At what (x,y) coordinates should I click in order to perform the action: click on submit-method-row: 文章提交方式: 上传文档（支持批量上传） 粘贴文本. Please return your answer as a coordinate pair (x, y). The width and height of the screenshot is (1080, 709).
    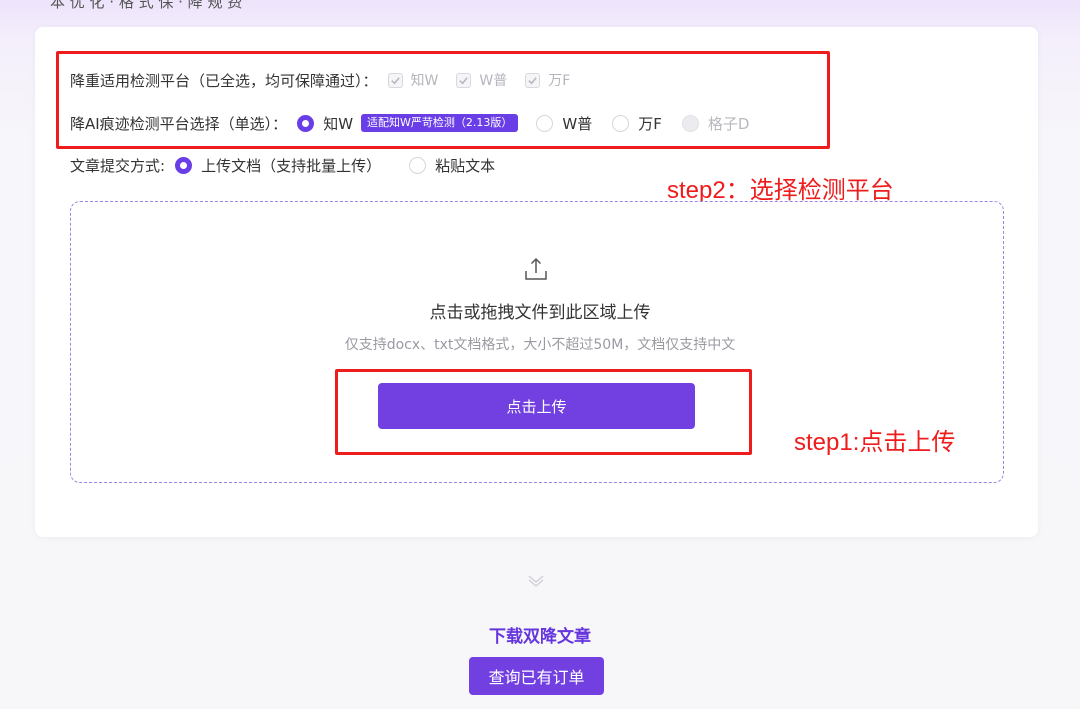
    Looking at the image, I should click on (292, 165).